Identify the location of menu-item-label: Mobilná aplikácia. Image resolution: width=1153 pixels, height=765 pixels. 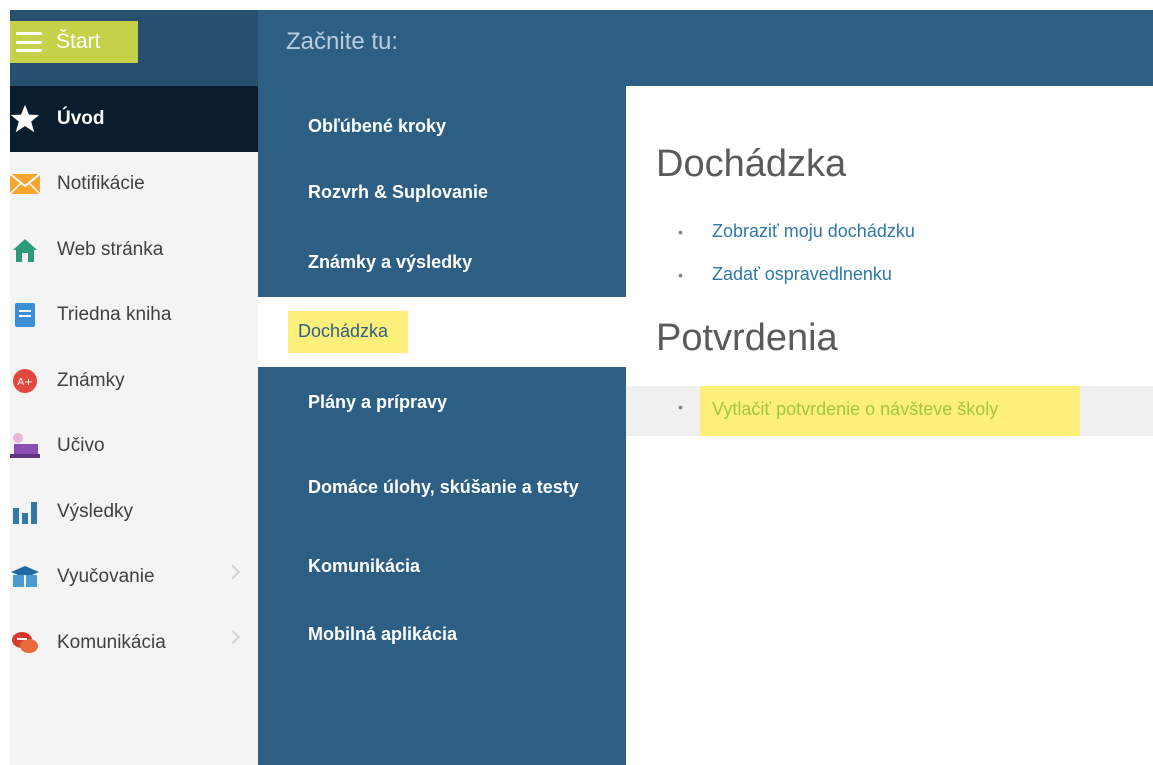
(383, 634).